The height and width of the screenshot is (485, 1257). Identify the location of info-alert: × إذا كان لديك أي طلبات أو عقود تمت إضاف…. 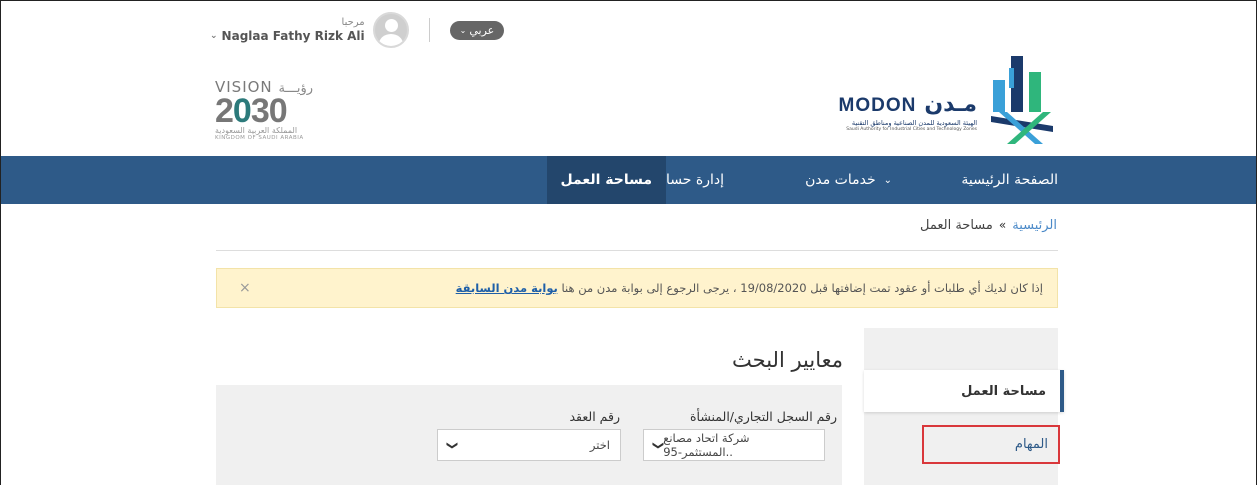
(637, 288).